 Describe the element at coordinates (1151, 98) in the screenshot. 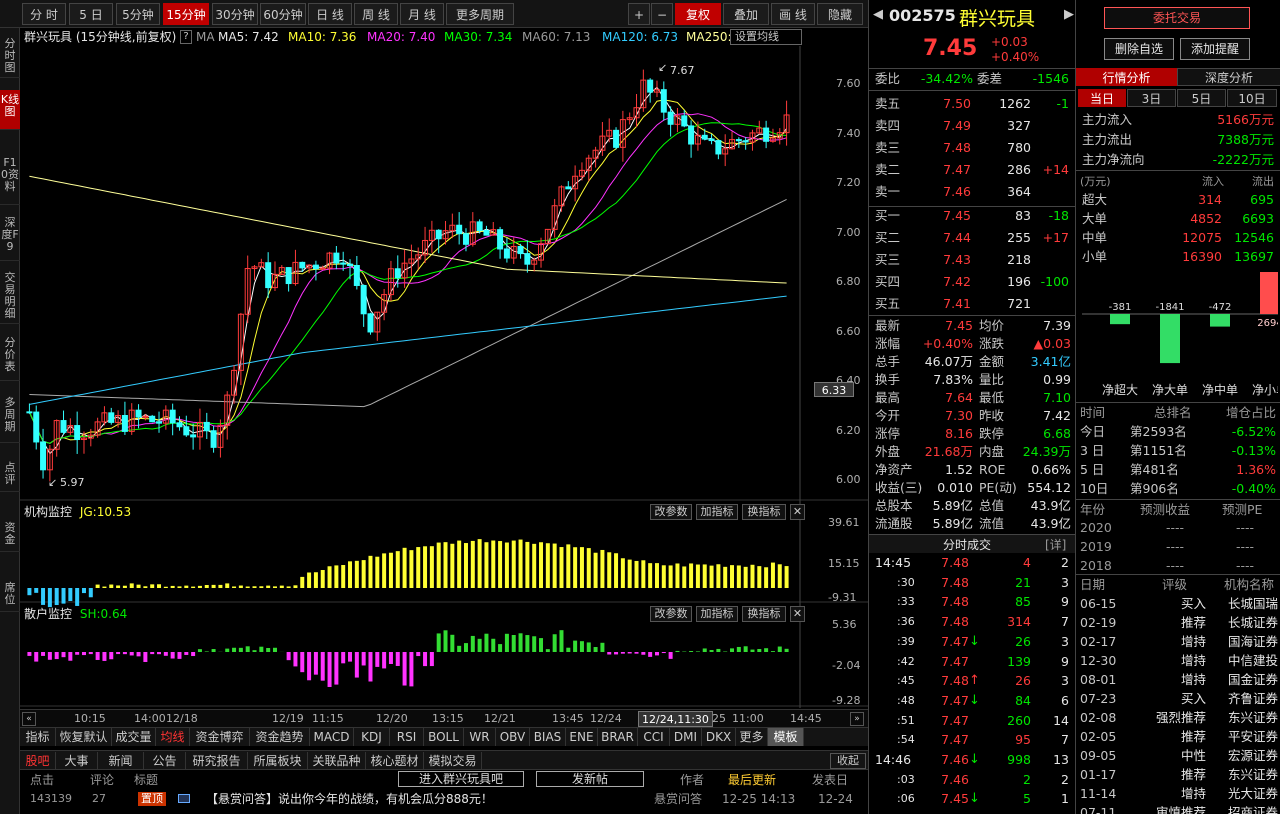

I see `tab-3day: 3日` at that location.